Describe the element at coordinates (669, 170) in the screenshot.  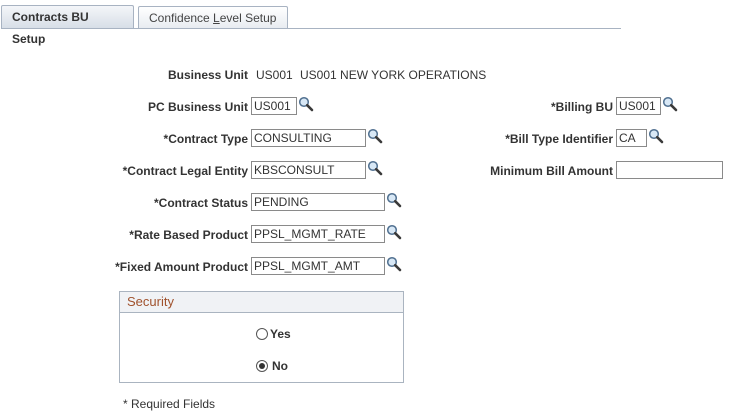
I see `minimum-bill-amount-input` at that location.